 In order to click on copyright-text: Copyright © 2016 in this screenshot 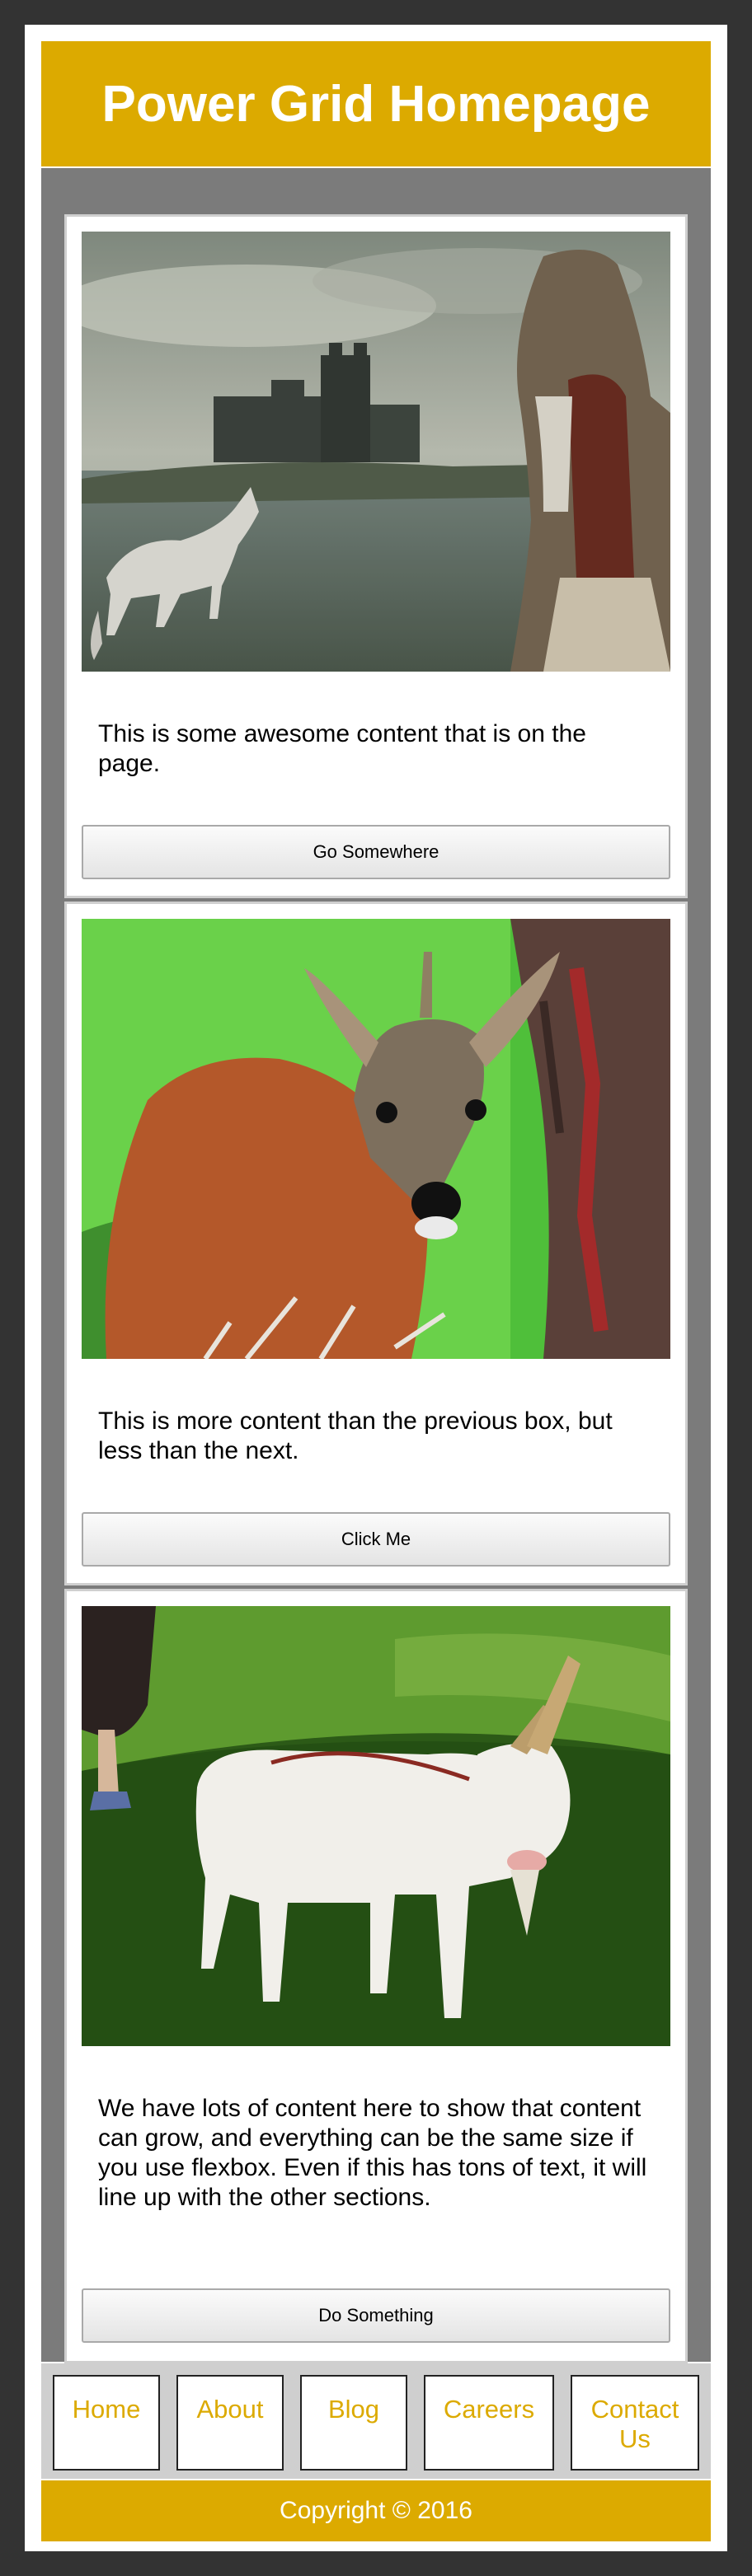, I will do `click(376, 2510)`.